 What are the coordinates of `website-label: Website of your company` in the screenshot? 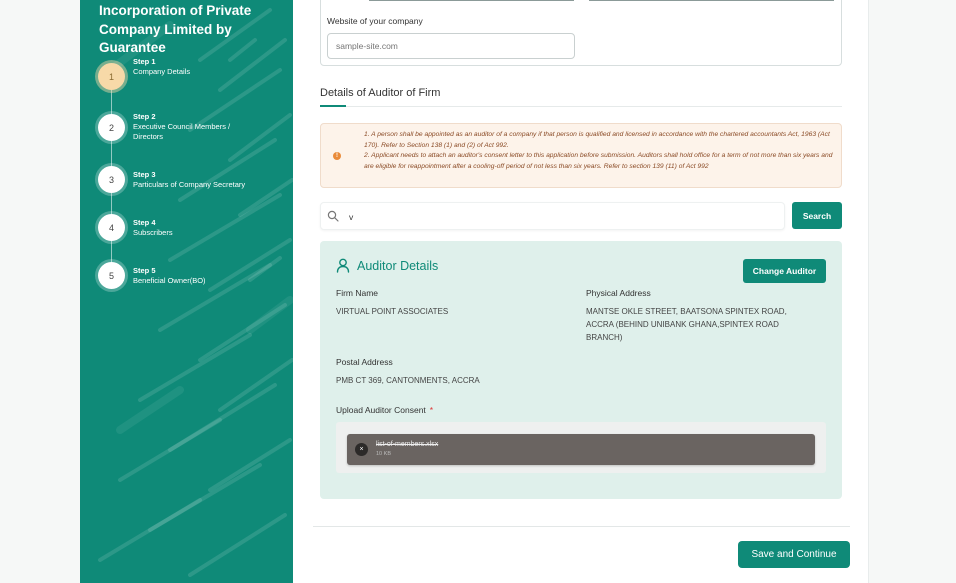 It's located at (375, 21).